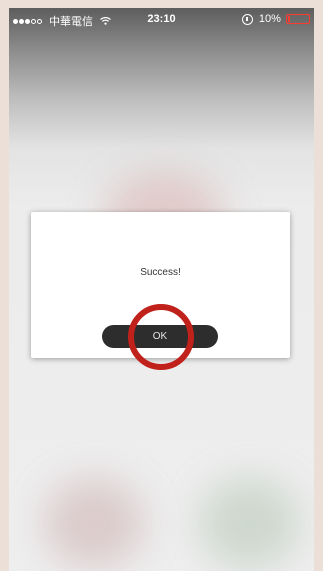 The height and width of the screenshot is (571, 323). I want to click on rotation-lock-icon, so click(247, 19).